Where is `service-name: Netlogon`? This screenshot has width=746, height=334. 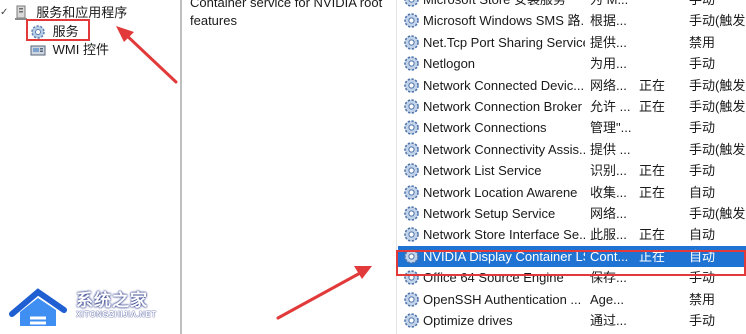
service-name: Netlogon is located at coordinates (449, 64).